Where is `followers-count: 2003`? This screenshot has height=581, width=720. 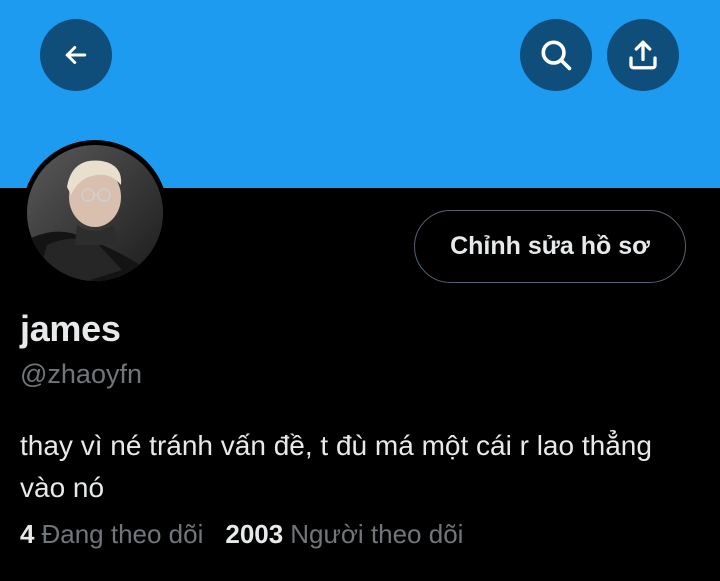 followers-count: 2003 is located at coordinates (254, 534).